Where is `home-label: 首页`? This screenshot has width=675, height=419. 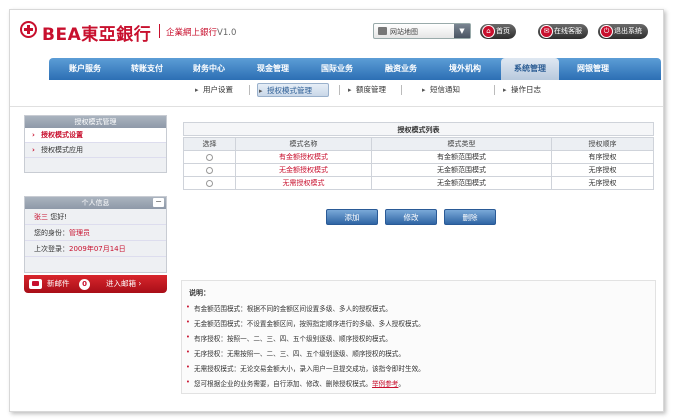 home-label: 首页 is located at coordinates (503, 31).